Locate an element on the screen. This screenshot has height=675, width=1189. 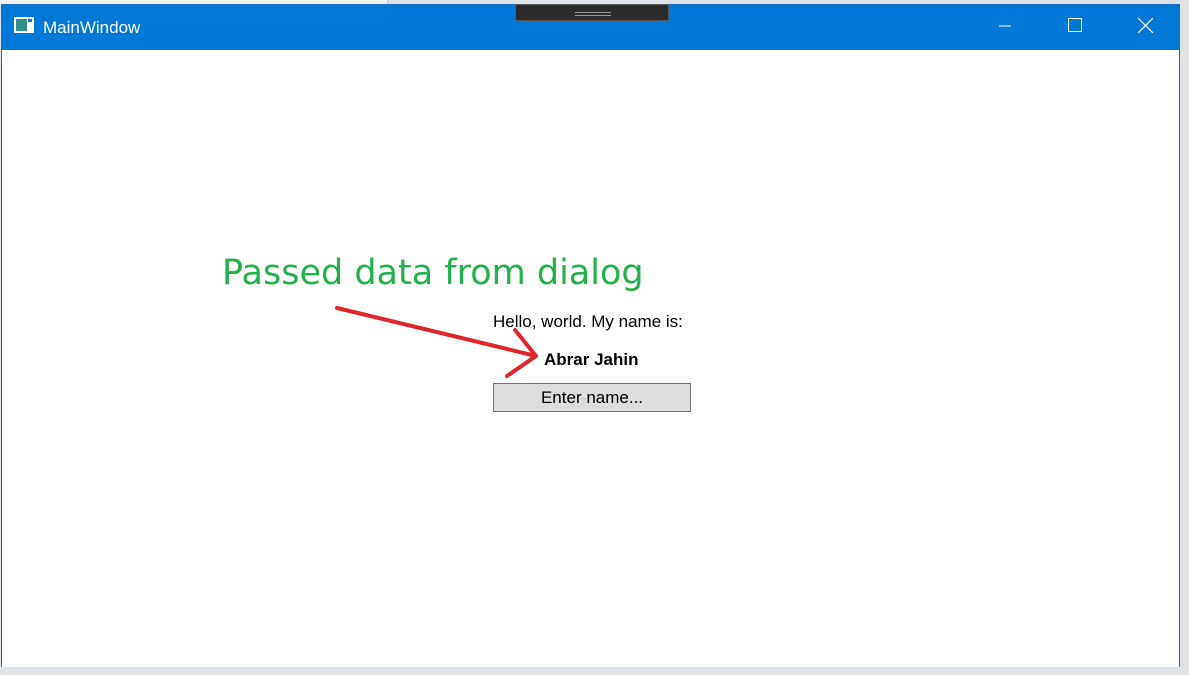
minimize-button is located at coordinates (1005, 27).